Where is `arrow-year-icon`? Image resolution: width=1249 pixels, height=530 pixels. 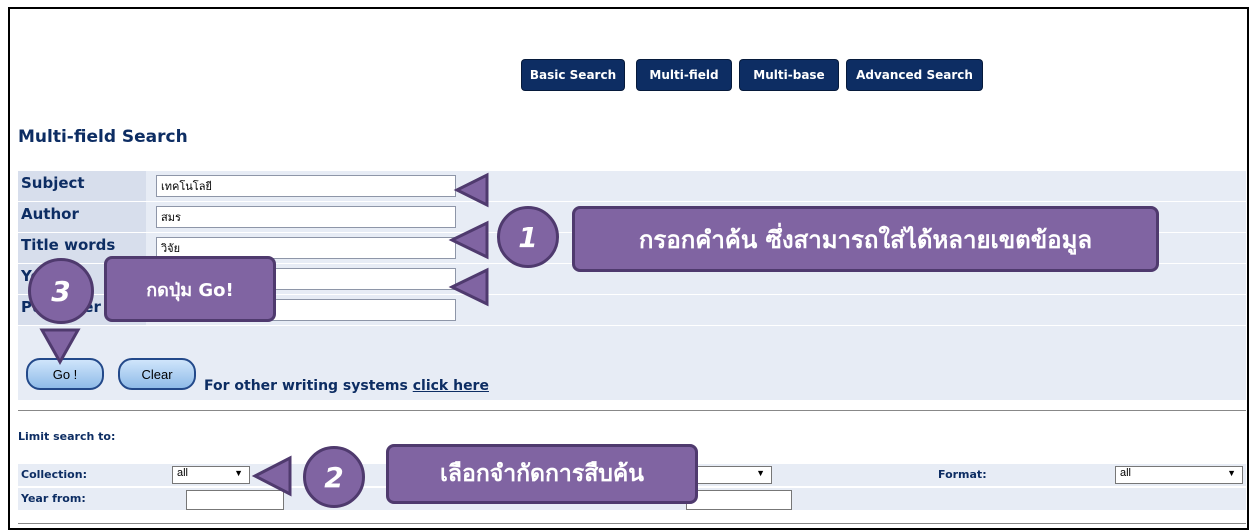
arrow-year-icon is located at coordinates (468, 287).